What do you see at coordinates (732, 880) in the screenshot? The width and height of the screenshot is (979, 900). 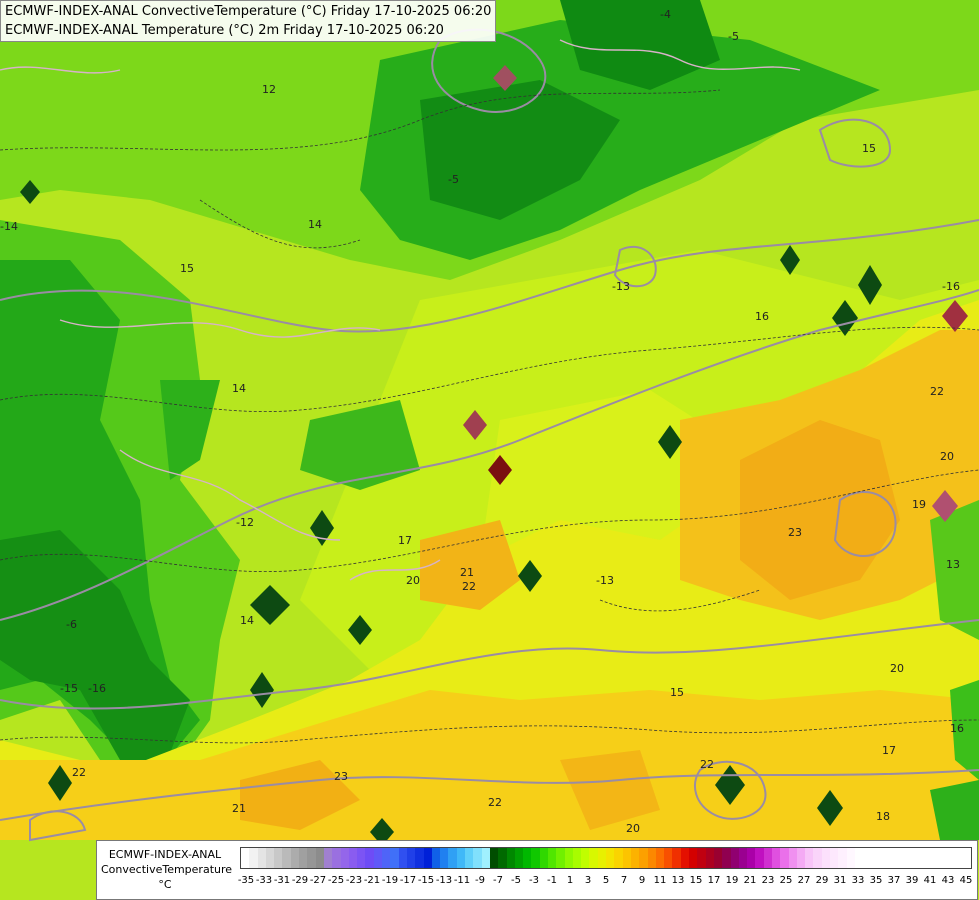 I see `legend-tick-label: 19` at bounding box center [732, 880].